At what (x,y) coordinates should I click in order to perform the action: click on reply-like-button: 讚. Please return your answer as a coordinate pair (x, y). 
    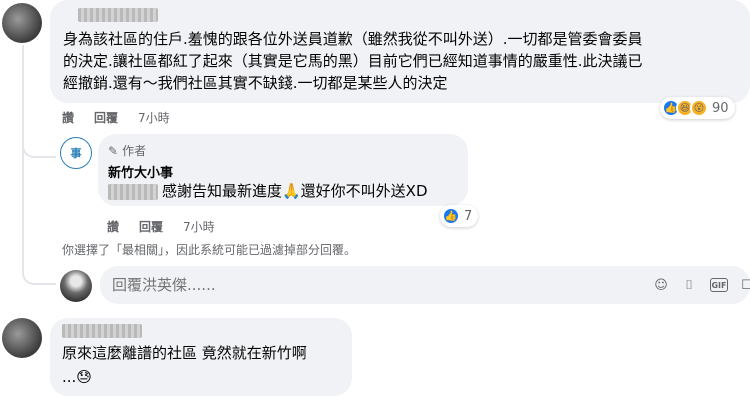
    Looking at the image, I should click on (113, 226).